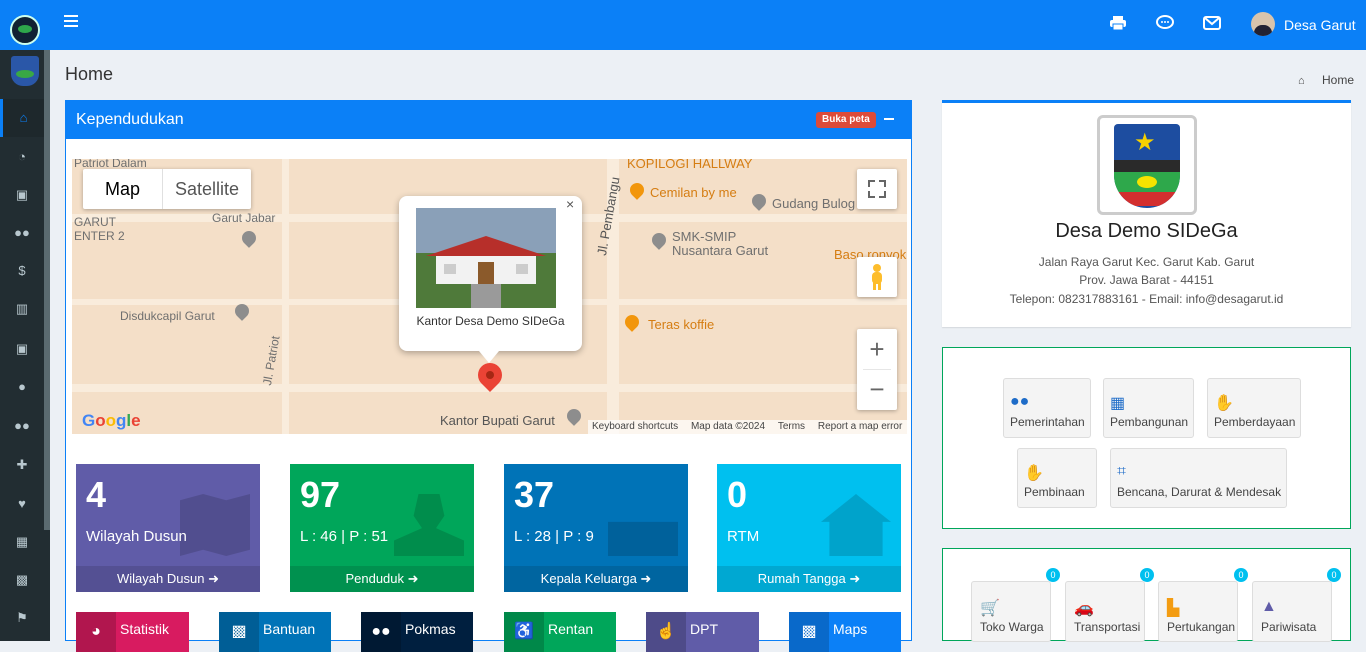  I want to click on sidebar-user-icon: ●, so click(22, 387).